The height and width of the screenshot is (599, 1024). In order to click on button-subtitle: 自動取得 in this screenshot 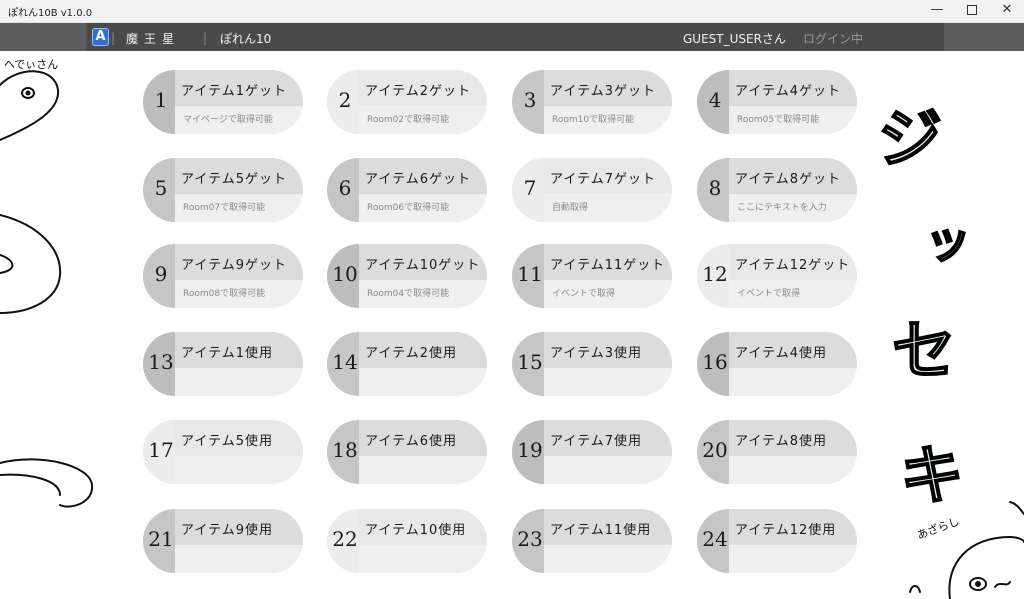, I will do `click(570, 208)`.